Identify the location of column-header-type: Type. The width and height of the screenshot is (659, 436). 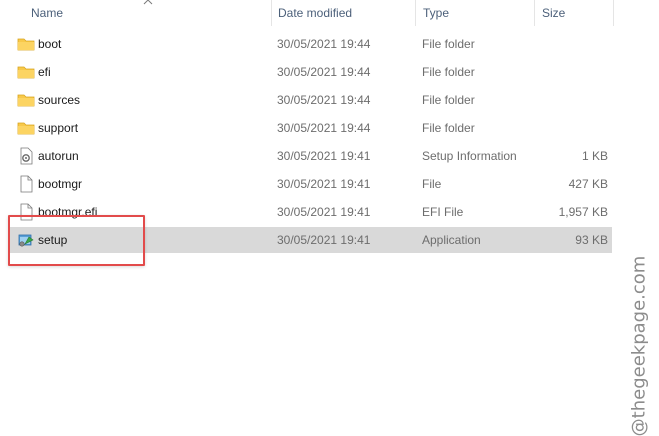
(436, 13).